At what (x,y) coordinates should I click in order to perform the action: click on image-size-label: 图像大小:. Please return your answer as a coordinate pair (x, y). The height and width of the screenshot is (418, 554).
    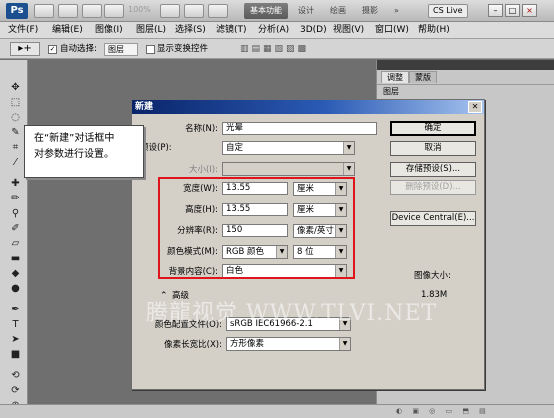
    Looking at the image, I should click on (432, 276).